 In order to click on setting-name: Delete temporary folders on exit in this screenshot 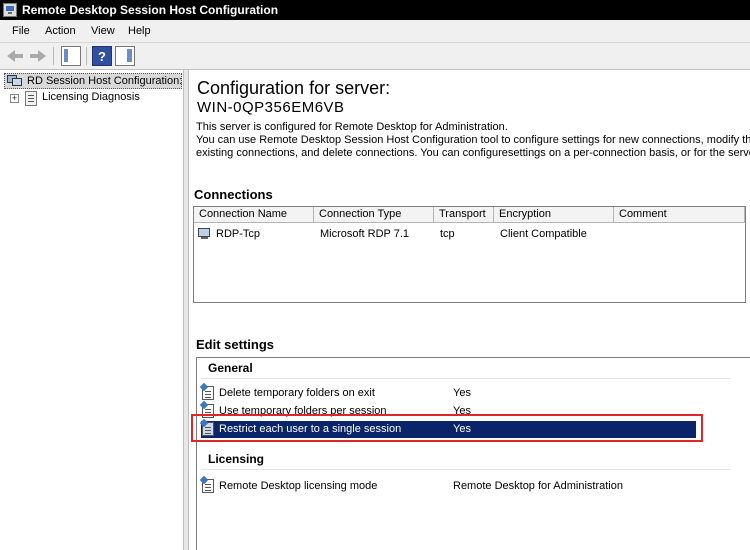, I will do `click(297, 393)`.